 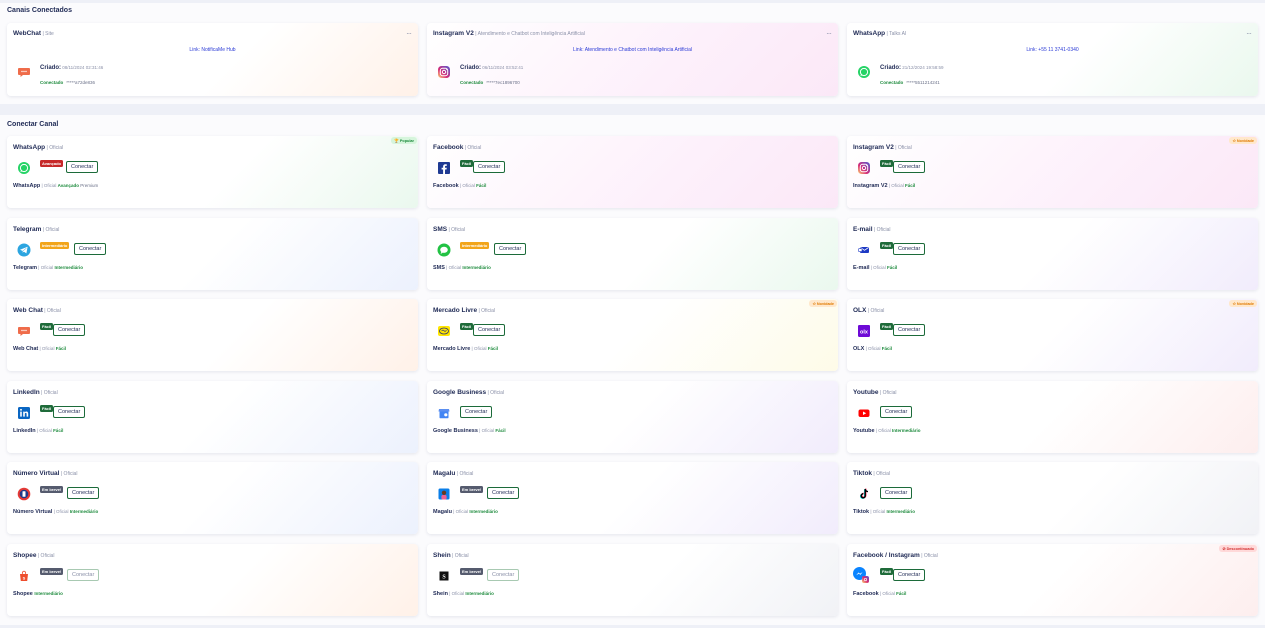 What do you see at coordinates (472, 489) in the screenshot?
I see `difficulty-badge: Em breve!` at bounding box center [472, 489].